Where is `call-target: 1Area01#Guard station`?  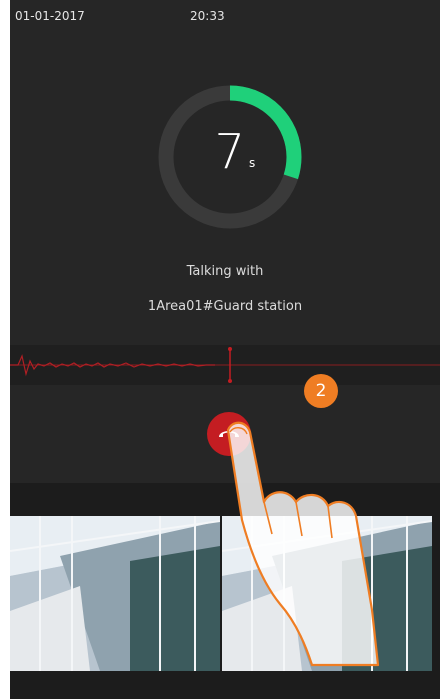 call-target: 1Area01#Guard station is located at coordinates (225, 306).